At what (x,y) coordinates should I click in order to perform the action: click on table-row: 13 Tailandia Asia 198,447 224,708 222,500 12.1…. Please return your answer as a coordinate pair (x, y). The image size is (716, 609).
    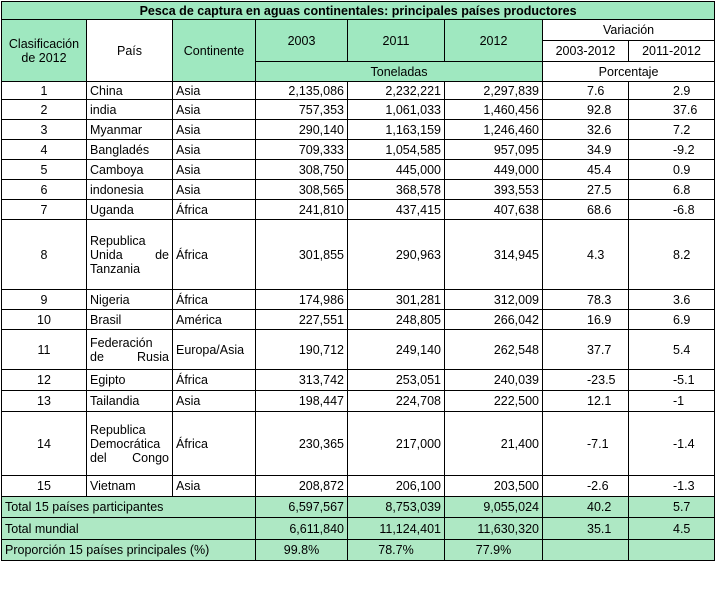
    Looking at the image, I should click on (358, 401).